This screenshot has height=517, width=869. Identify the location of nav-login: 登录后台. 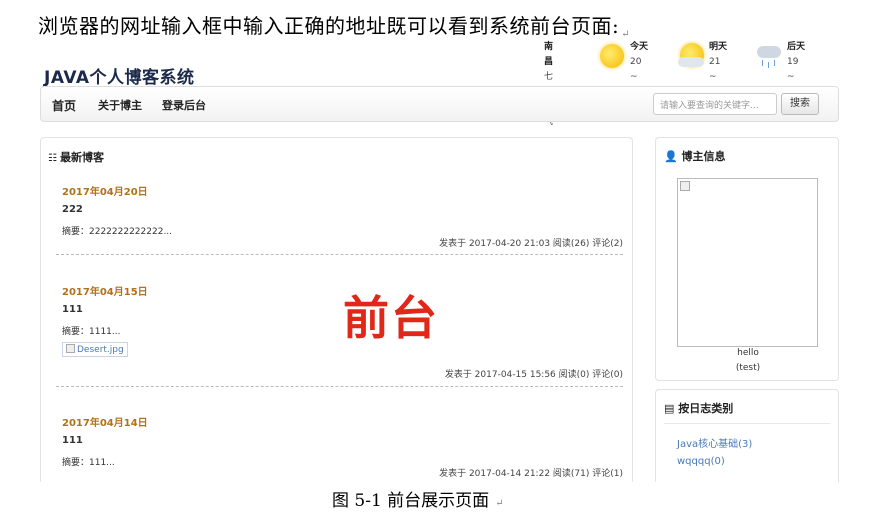
(184, 105).